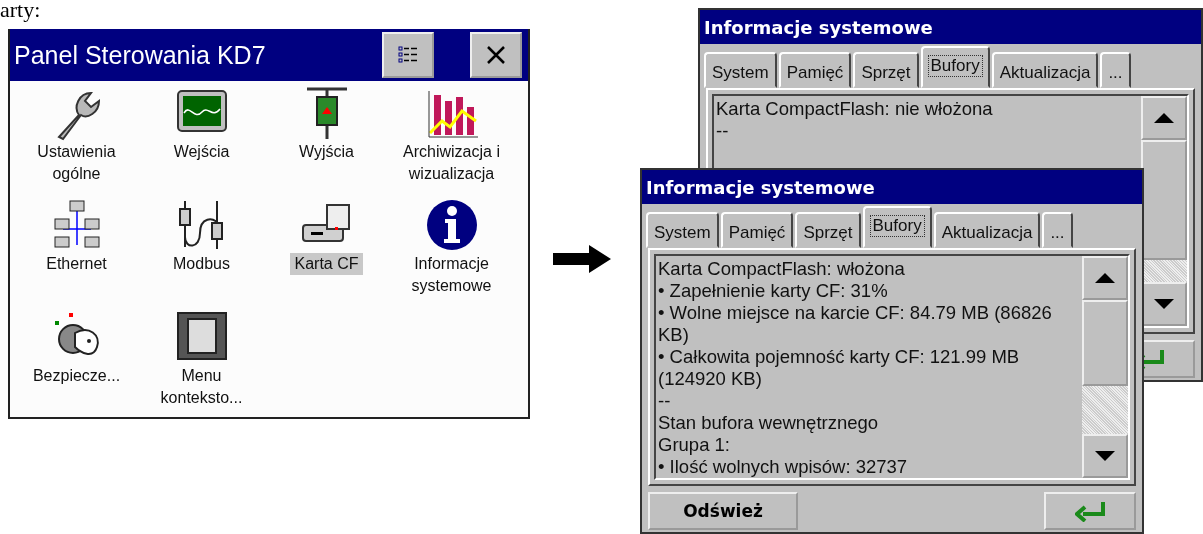 The image size is (1203, 534). What do you see at coordinates (782, 269) in the screenshot?
I see `info-line: Karta CompactFlash: włożona` at bounding box center [782, 269].